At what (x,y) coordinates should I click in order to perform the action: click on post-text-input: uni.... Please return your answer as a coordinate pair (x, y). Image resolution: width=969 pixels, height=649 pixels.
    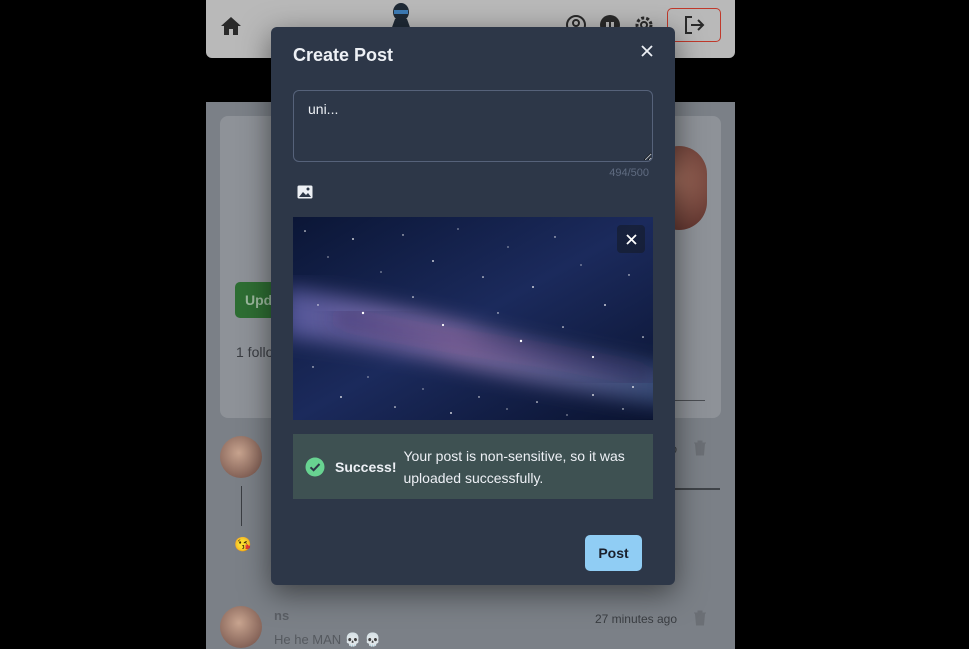
    Looking at the image, I should click on (473, 126).